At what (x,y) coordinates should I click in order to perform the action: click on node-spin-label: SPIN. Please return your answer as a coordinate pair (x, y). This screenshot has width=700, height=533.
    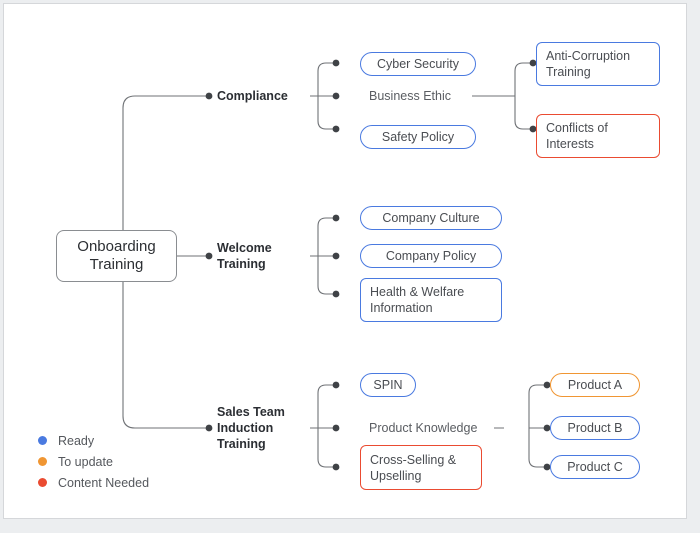
    Looking at the image, I should click on (388, 385).